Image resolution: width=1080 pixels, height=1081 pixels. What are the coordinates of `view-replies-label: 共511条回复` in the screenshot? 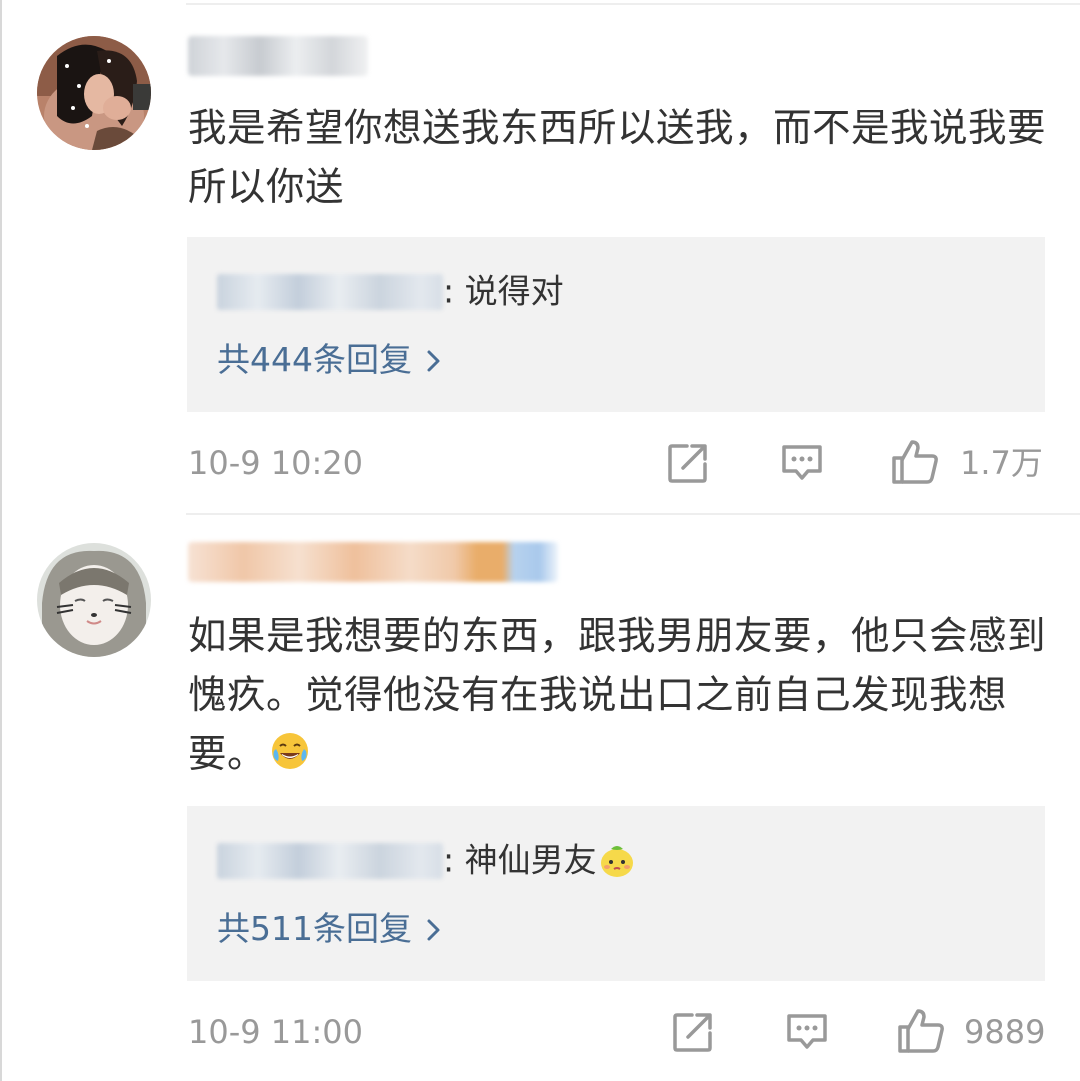 It's located at (314, 928).